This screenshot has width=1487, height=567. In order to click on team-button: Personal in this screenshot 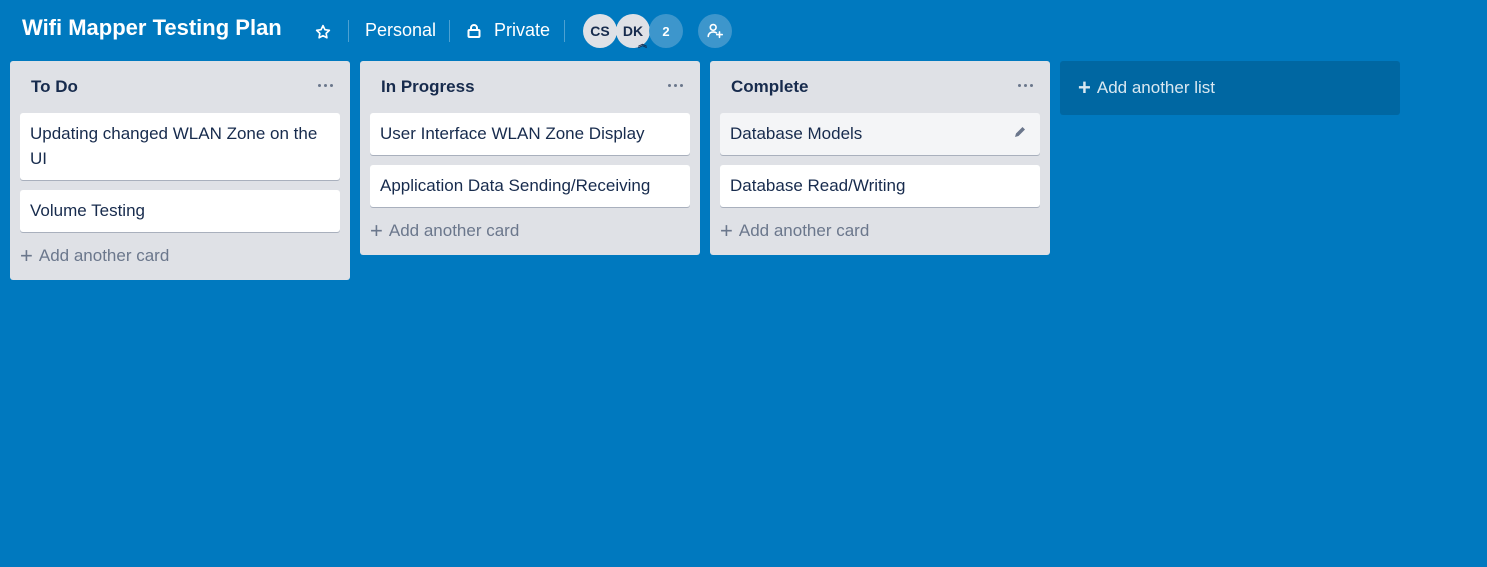, I will do `click(400, 30)`.